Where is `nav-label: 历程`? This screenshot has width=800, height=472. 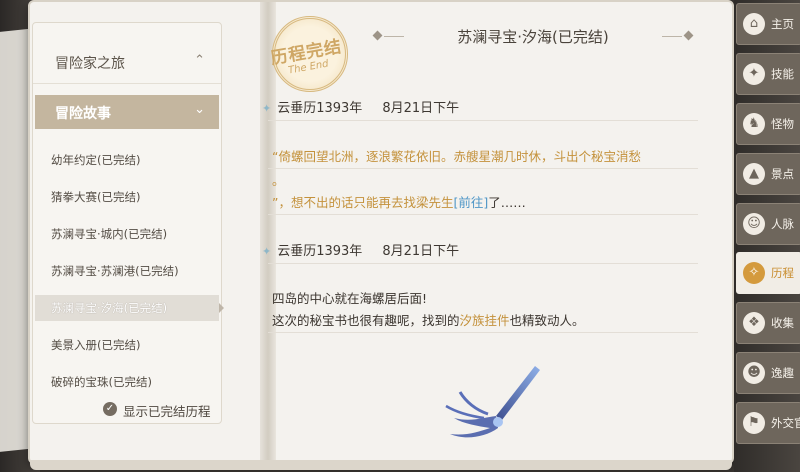 nav-label: 历程 is located at coordinates (782, 273).